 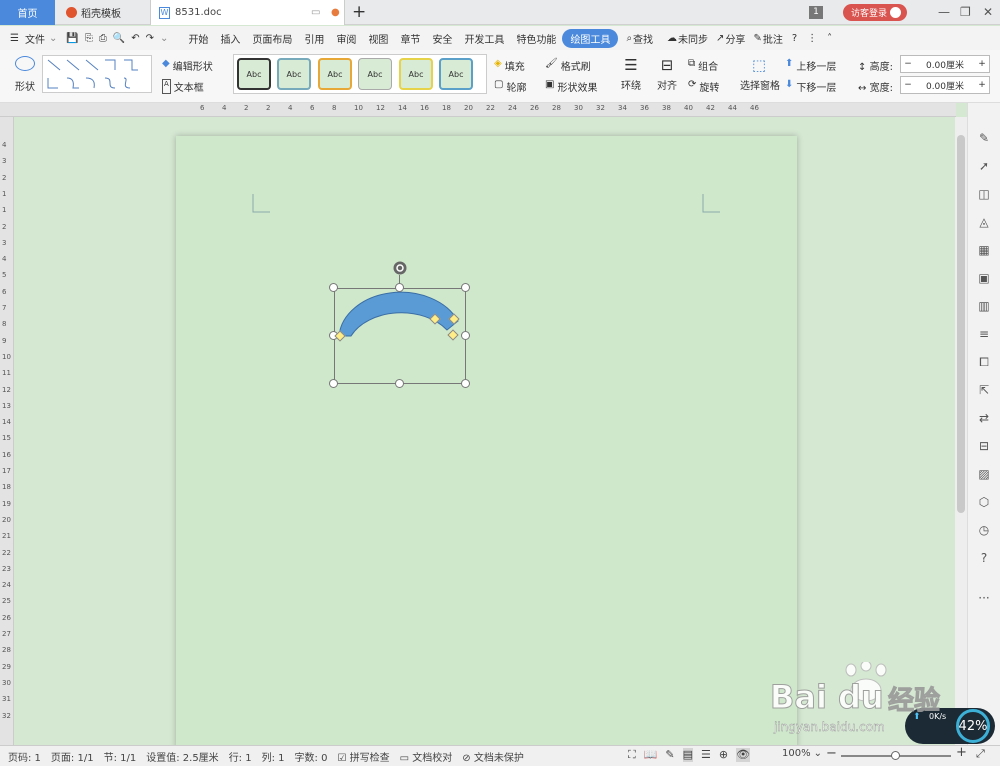 I want to click on history-icon: ◷, so click(x=984, y=530).